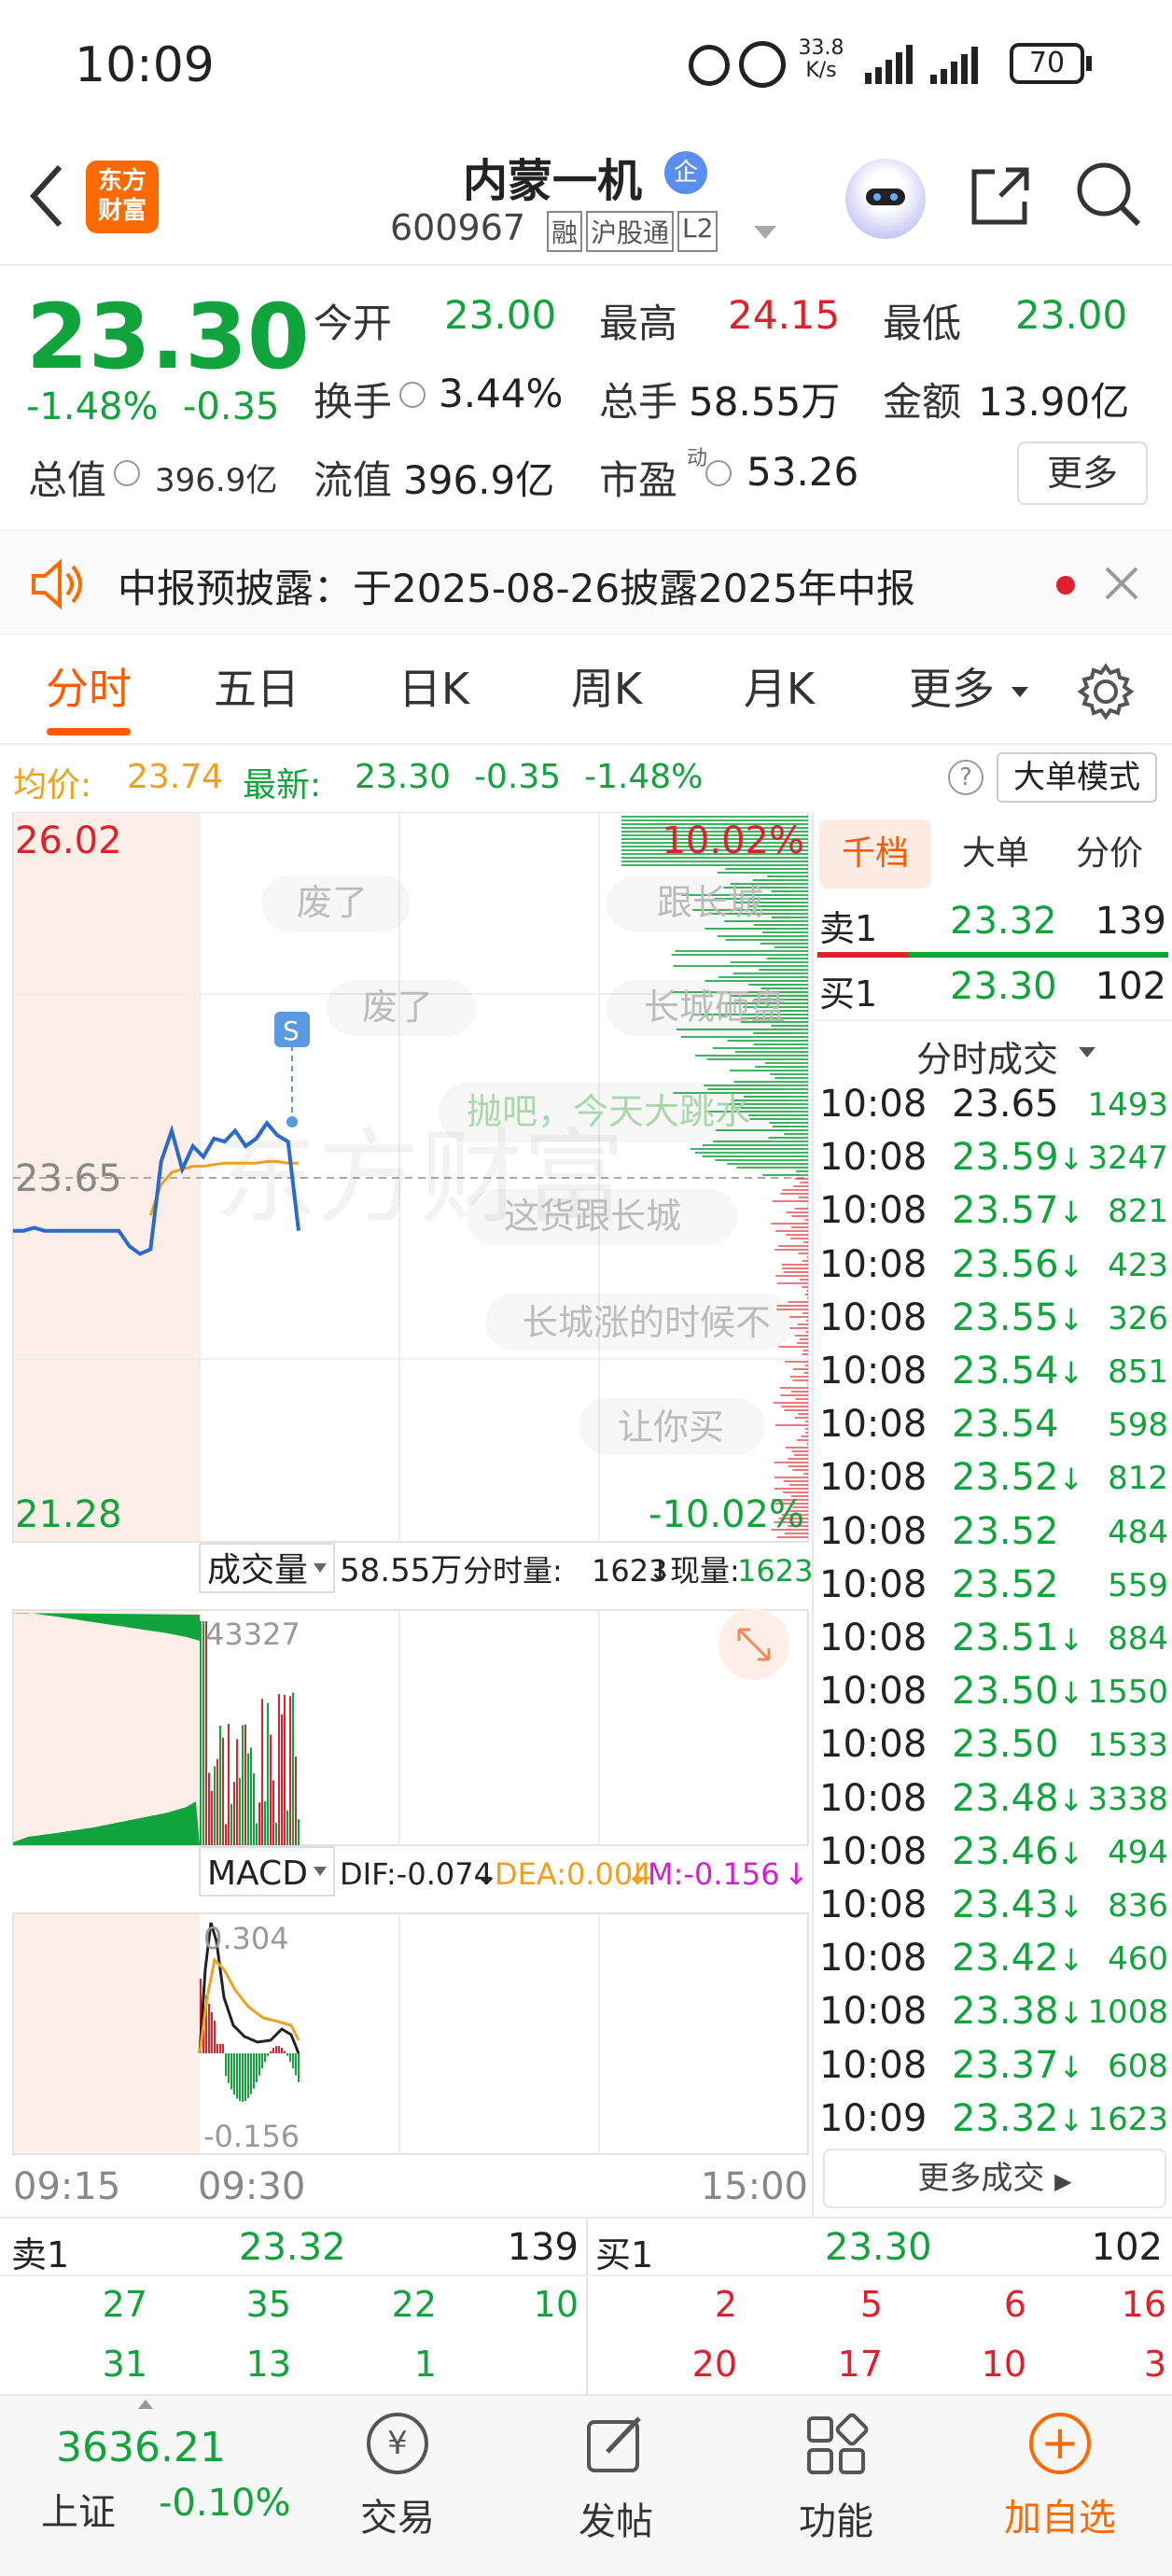 This screenshot has width=1172, height=2576. What do you see at coordinates (875, 854) in the screenshot?
I see `tab-depth: 千档` at bounding box center [875, 854].